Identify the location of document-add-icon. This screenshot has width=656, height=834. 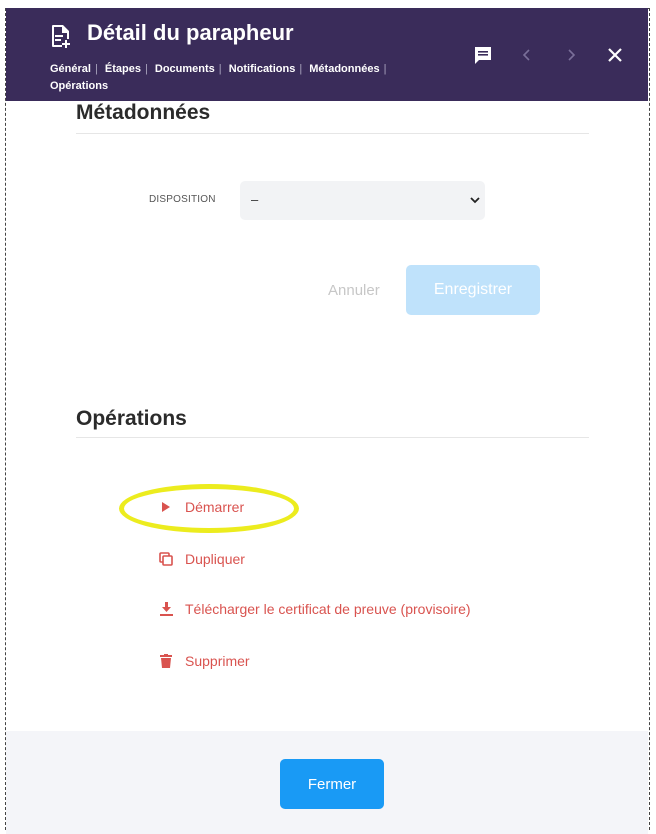
(61, 36).